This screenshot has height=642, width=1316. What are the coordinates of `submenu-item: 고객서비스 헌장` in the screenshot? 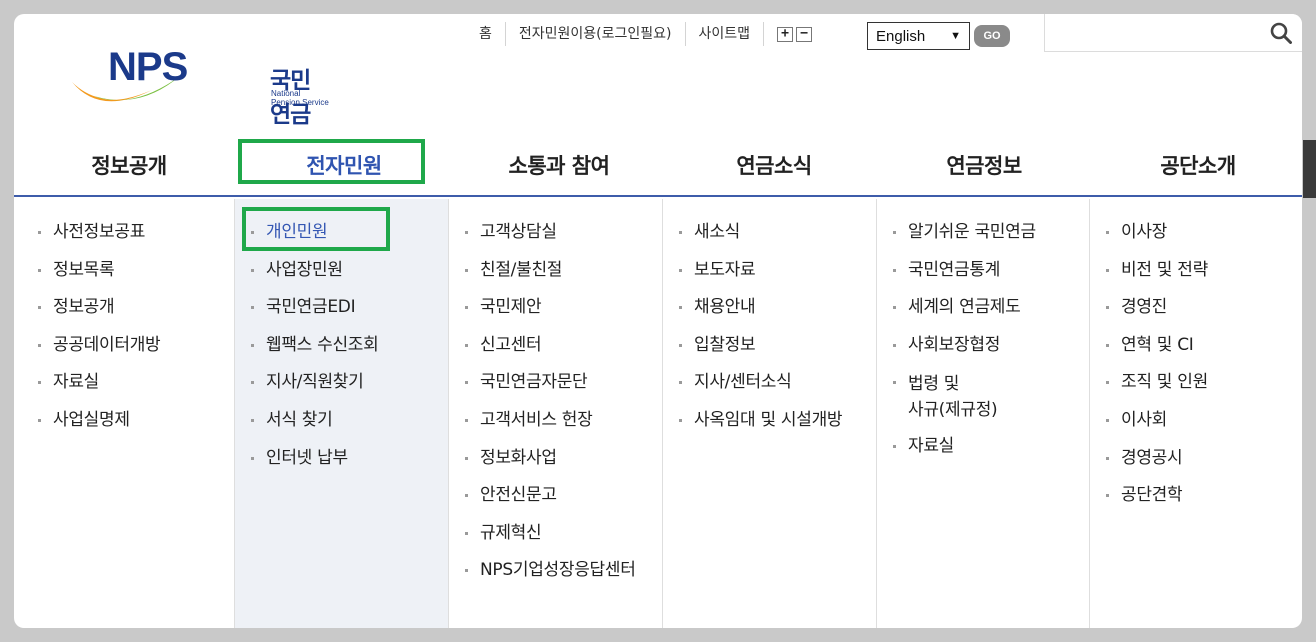 It's located at (563, 428).